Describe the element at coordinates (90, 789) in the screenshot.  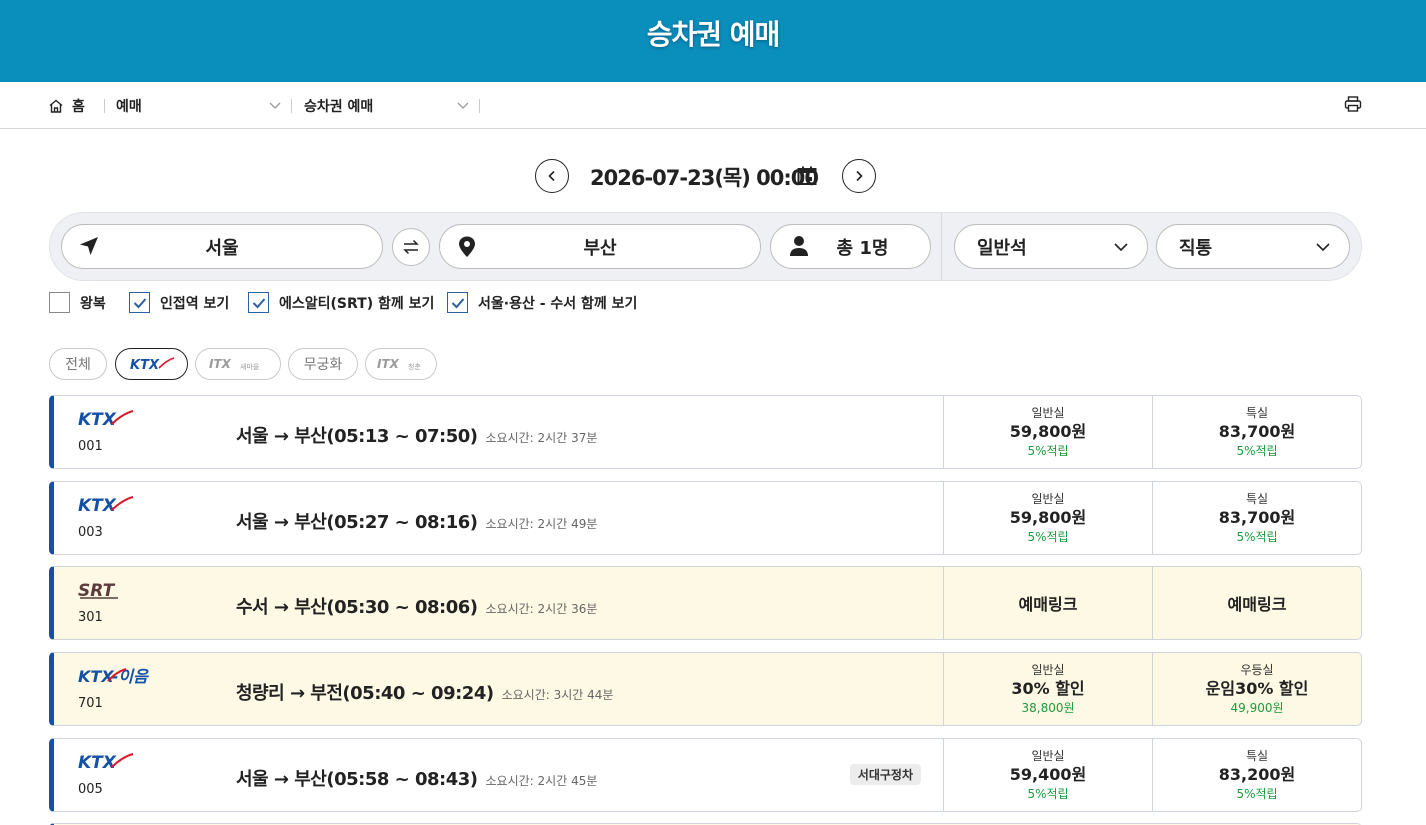
I see `train-number: 005` at that location.